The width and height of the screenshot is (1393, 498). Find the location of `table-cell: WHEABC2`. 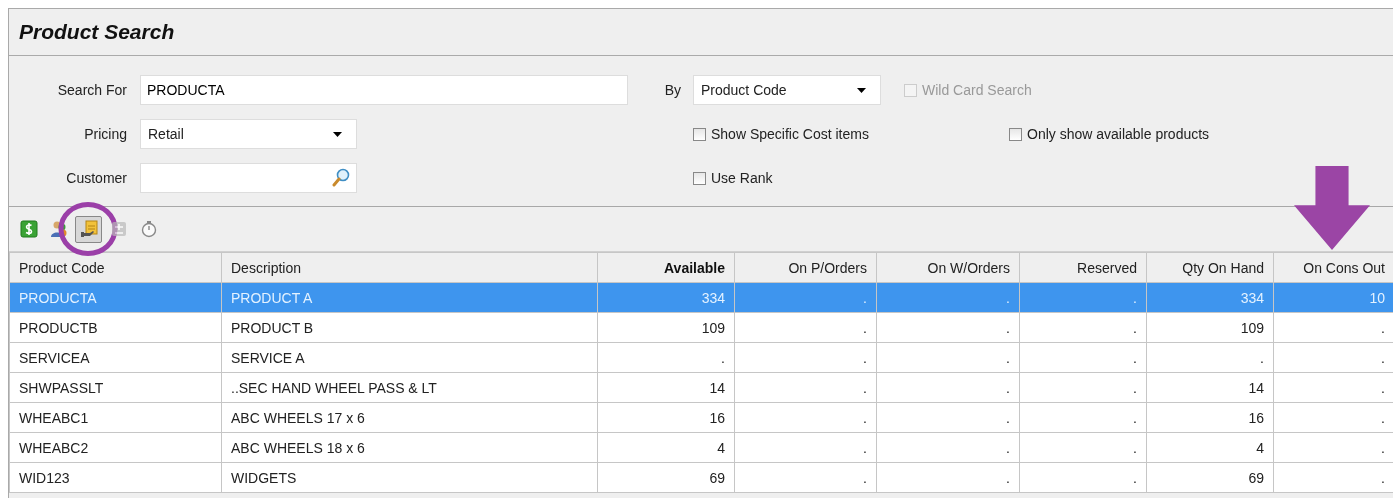

table-cell: WHEABC2 is located at coordinates (115, 447).